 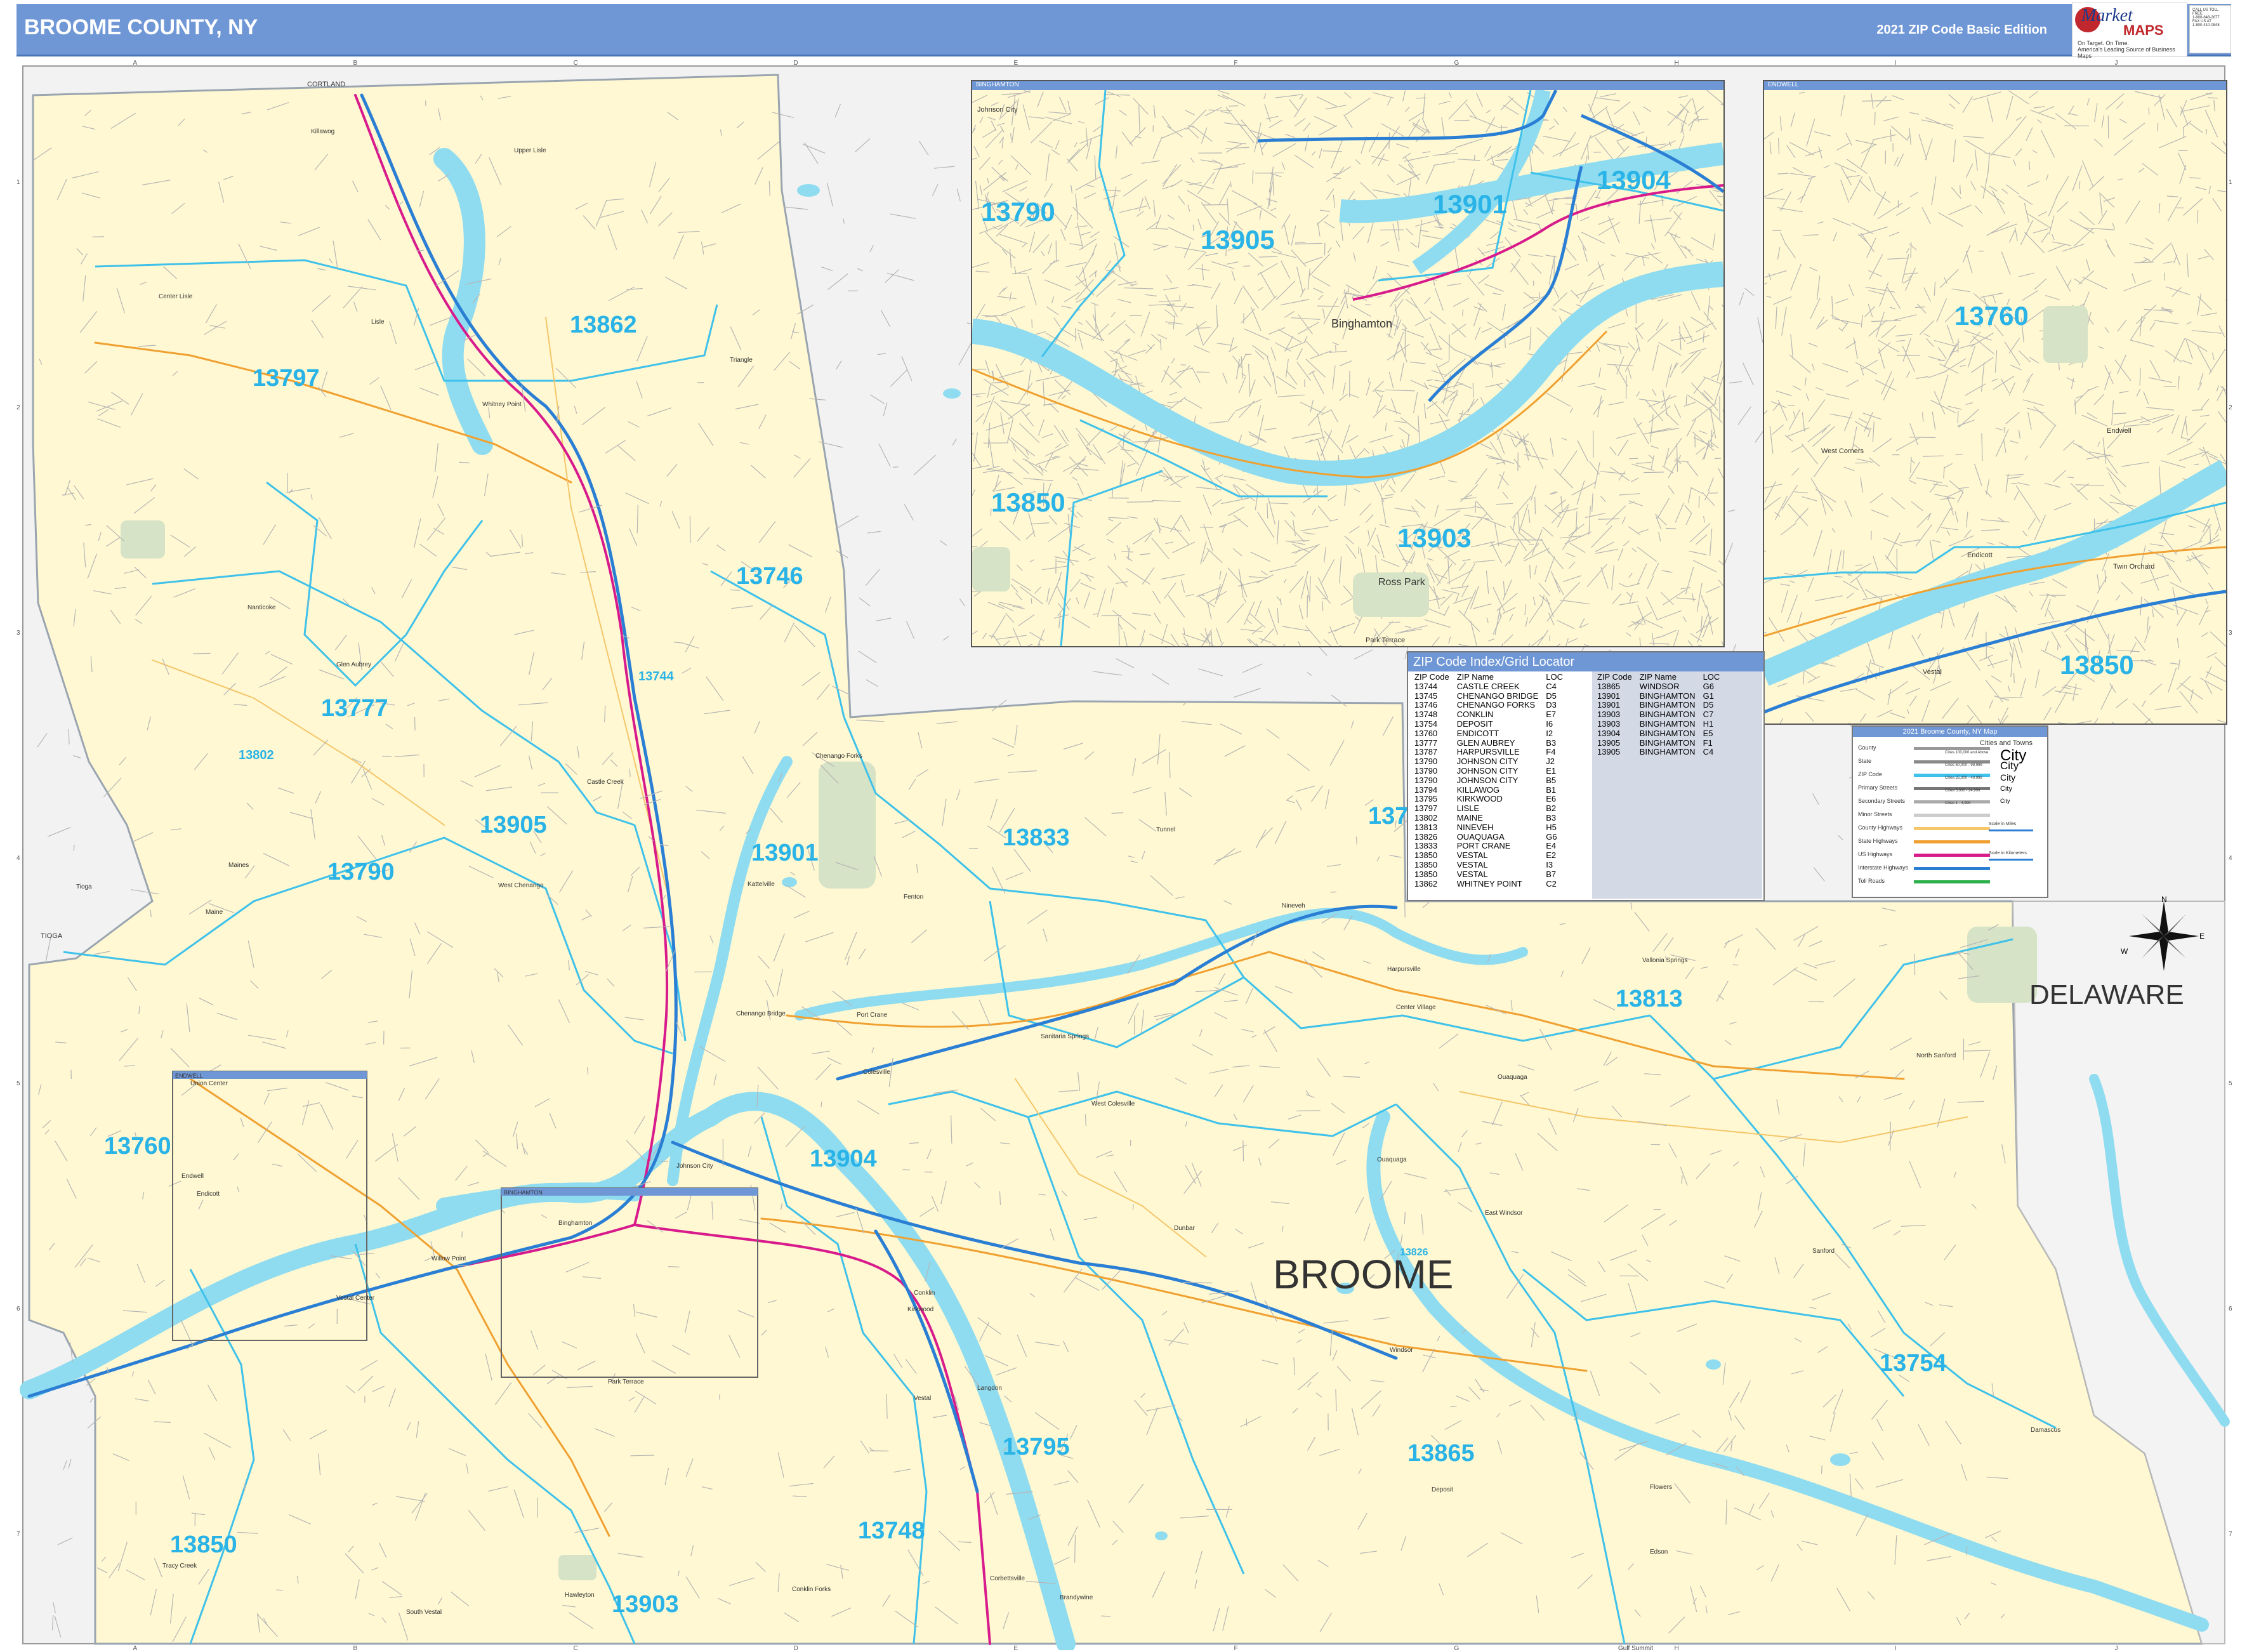 What do you see at coordinates (1936, 1055) in the screenshot?
I see `place-label: North Sanford` at bounding box center [1936, 1055].